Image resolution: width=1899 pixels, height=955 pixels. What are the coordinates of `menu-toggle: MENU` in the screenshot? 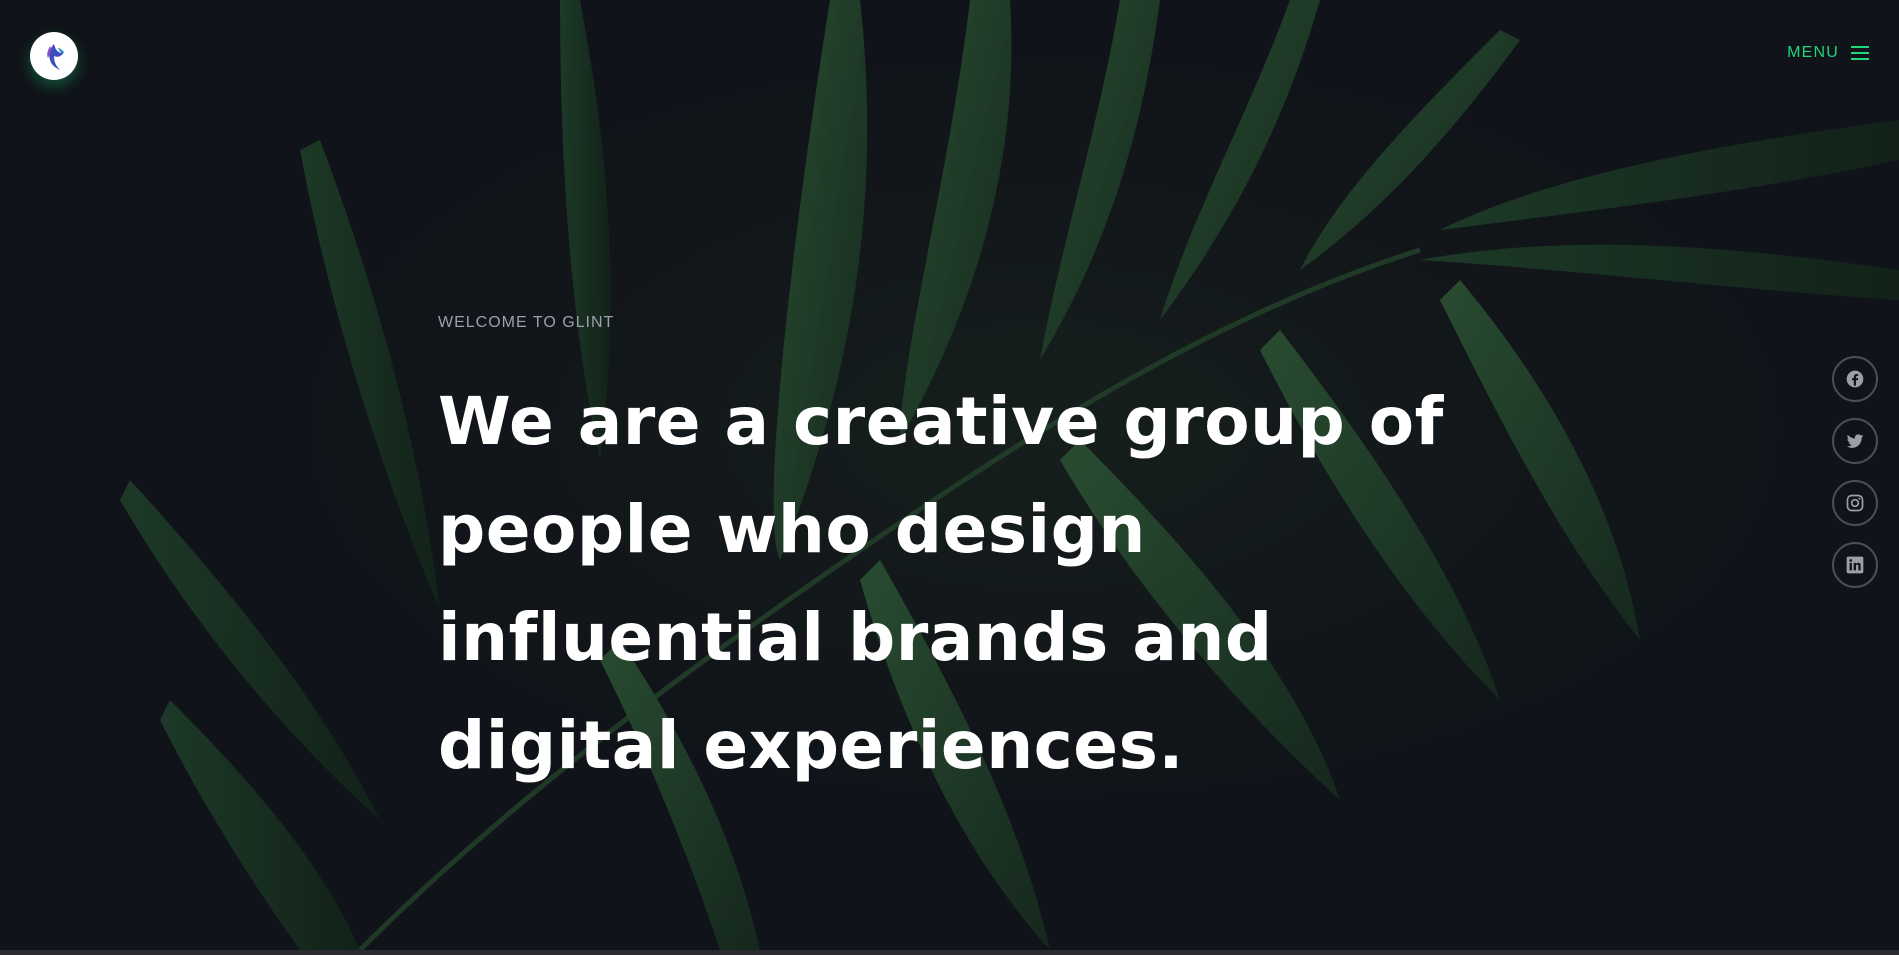 It's located at (1828, 53).